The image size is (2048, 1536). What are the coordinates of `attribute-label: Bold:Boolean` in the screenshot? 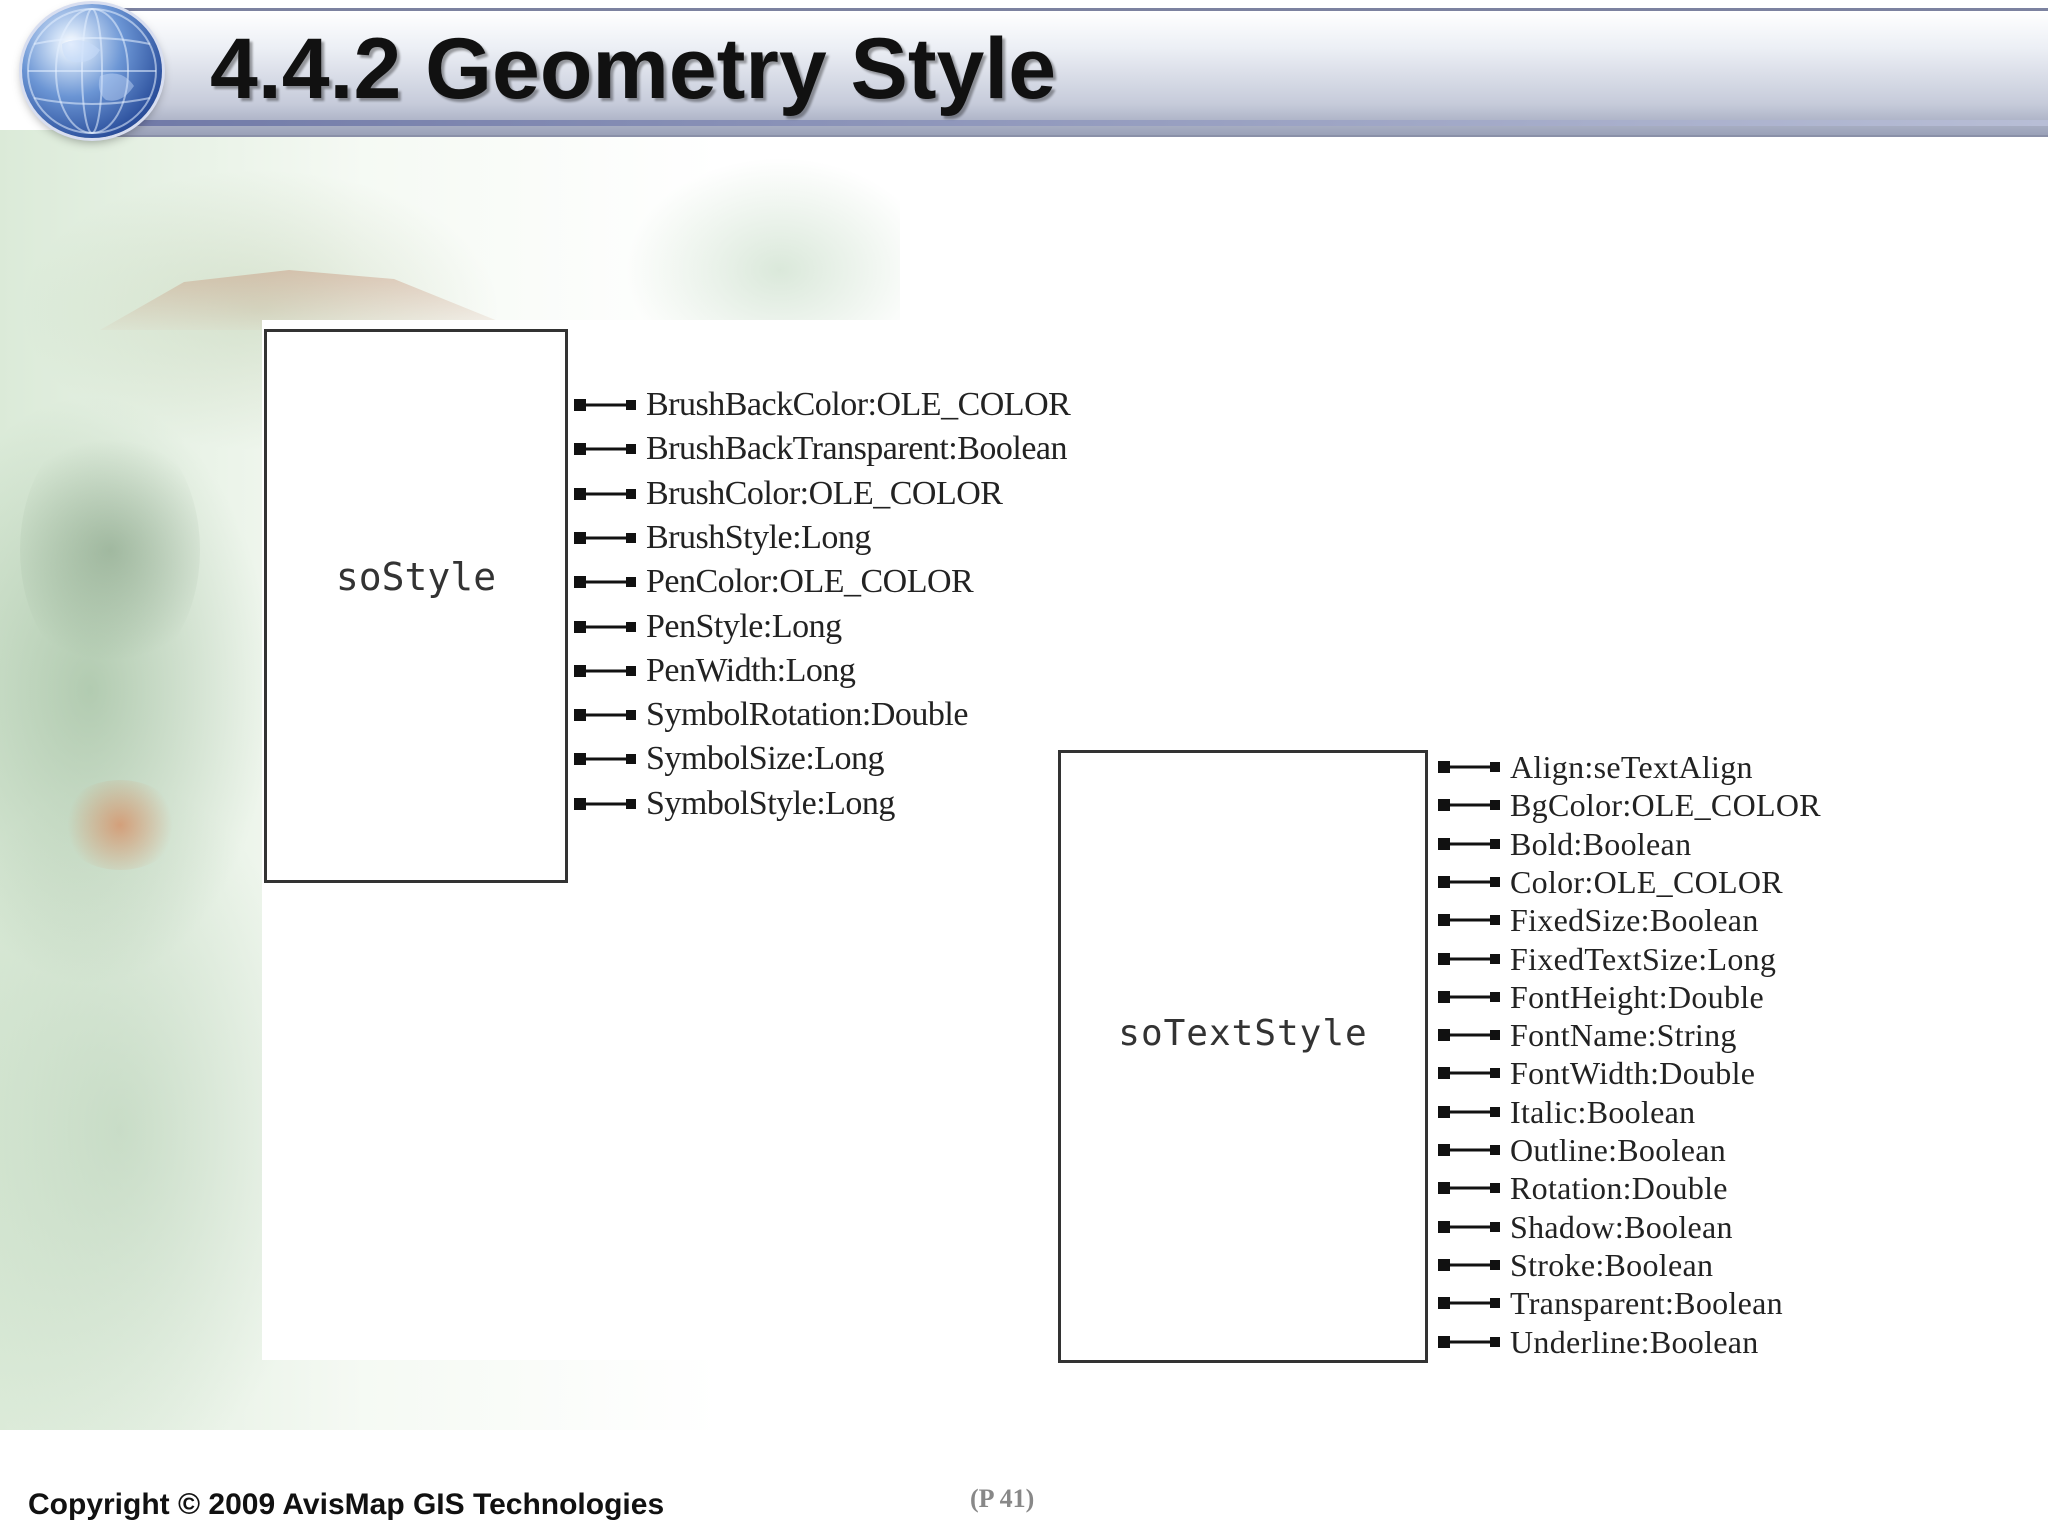 It's located at (1601, 843).